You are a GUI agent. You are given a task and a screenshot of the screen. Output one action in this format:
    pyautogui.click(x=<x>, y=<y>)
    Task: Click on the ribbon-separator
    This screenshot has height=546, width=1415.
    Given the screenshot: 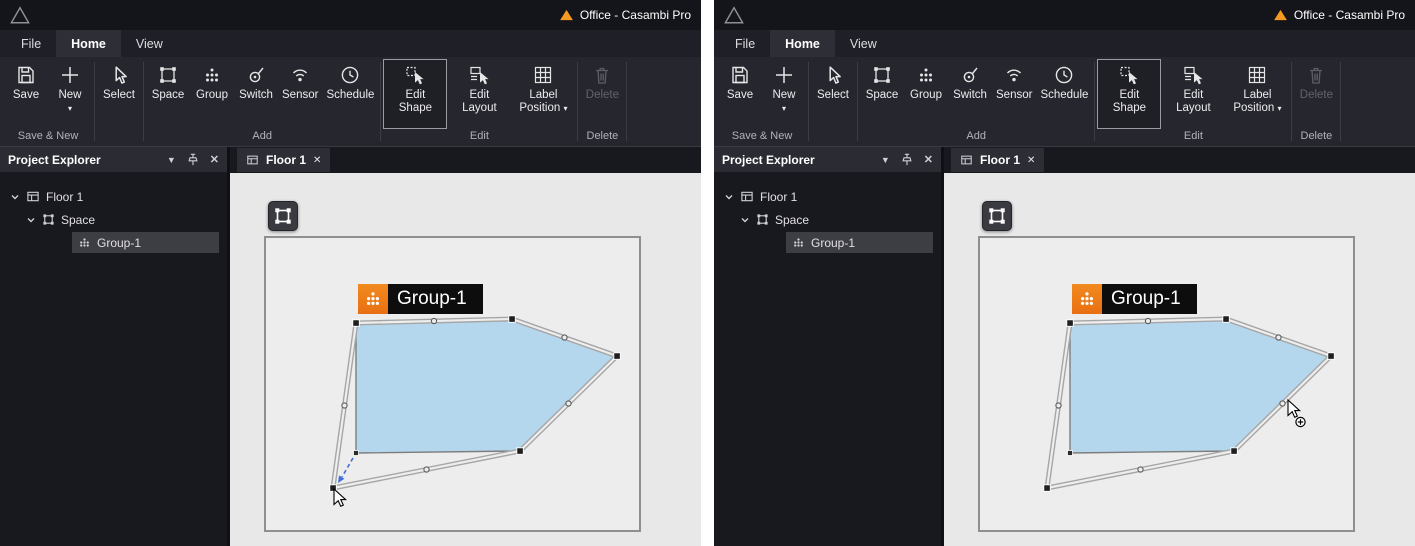 What is the action you would take?
    pyautogui.click(x=627, y=101)
    